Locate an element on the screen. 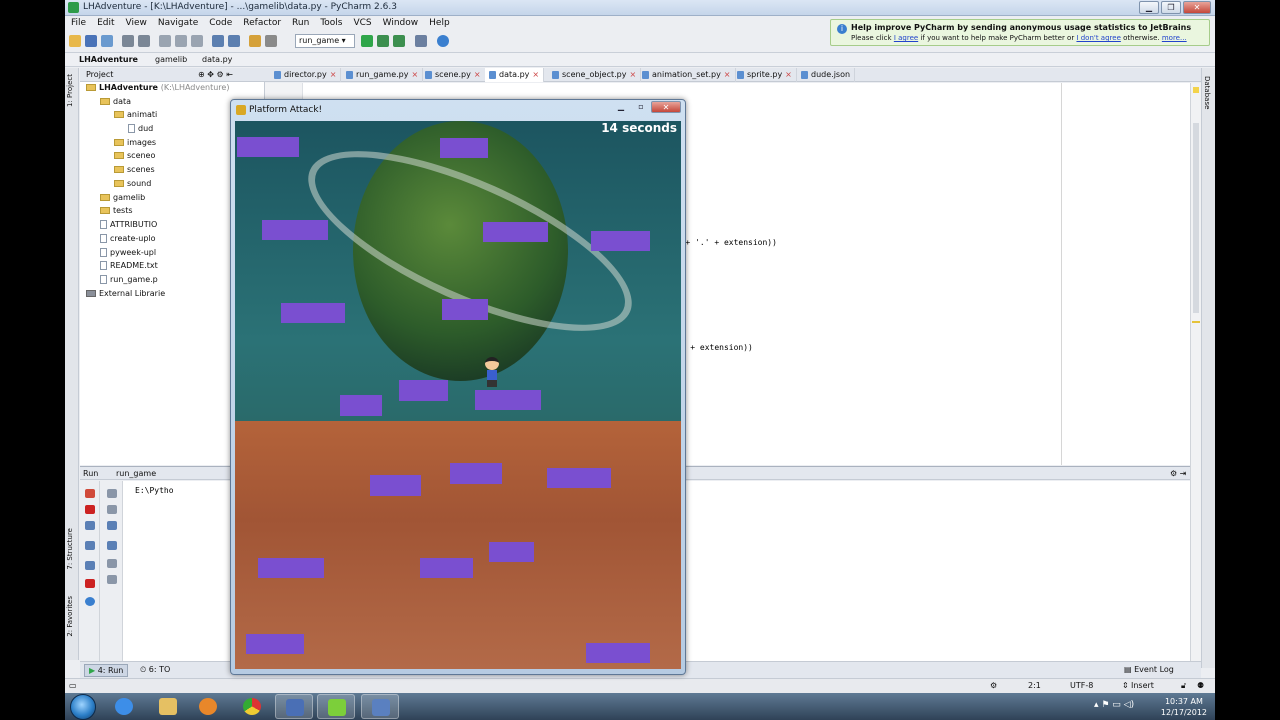  run-panel-settings-icon: ⚙ ⇥ is located at coordinates (1178, 473).